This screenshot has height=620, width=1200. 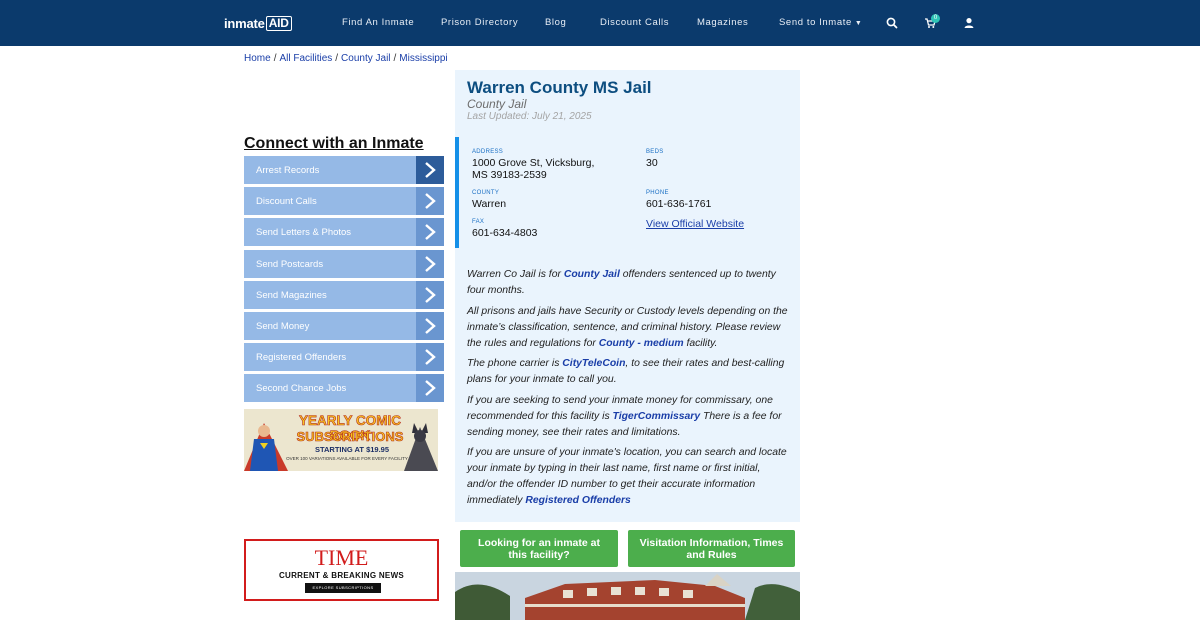 What do you see at coordinates (497, 104) in the screenshot?
I see `facility-type: County Jail` at bounding box center [497, 104].